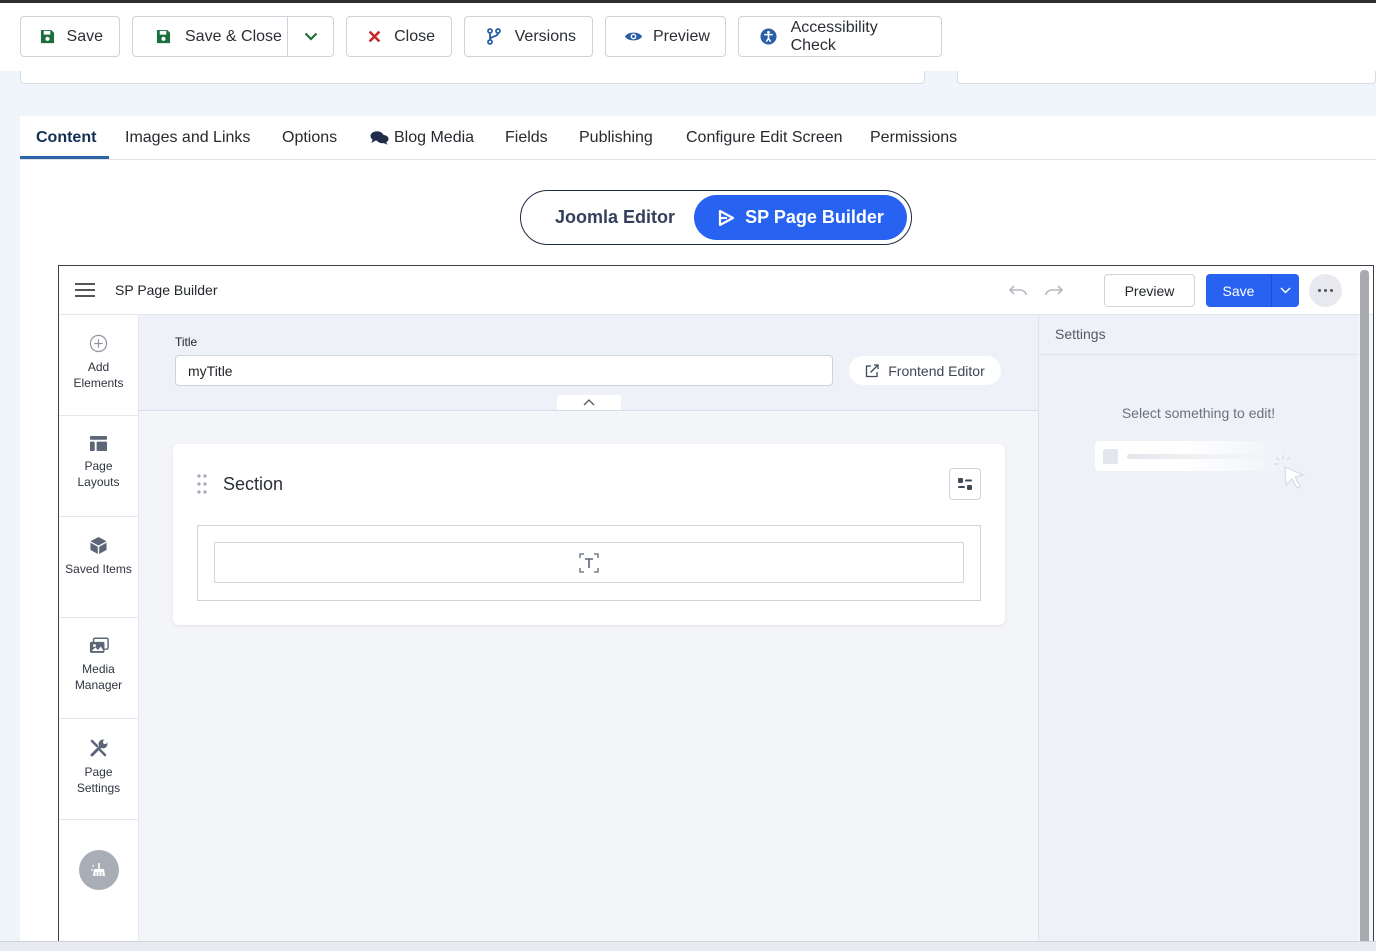 The height and width of the screenshot is (951, 1376). What do you see at coordinates (1325, 290) in the screenshot?
I see `more-options-icon` at bounding box center [1325, 290].